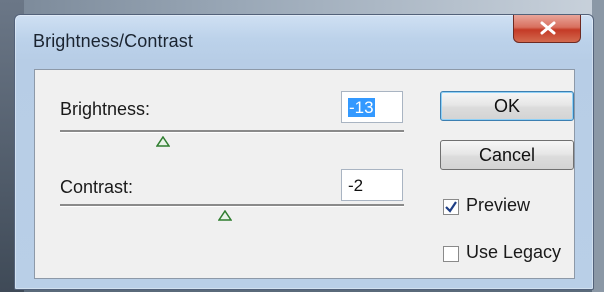 This screenshot has height=292, width=604. What do you see at coordinates (105, 109) in the screenshot?
I see `brightness-label: Brightness:` at bounding box center [105, 109].